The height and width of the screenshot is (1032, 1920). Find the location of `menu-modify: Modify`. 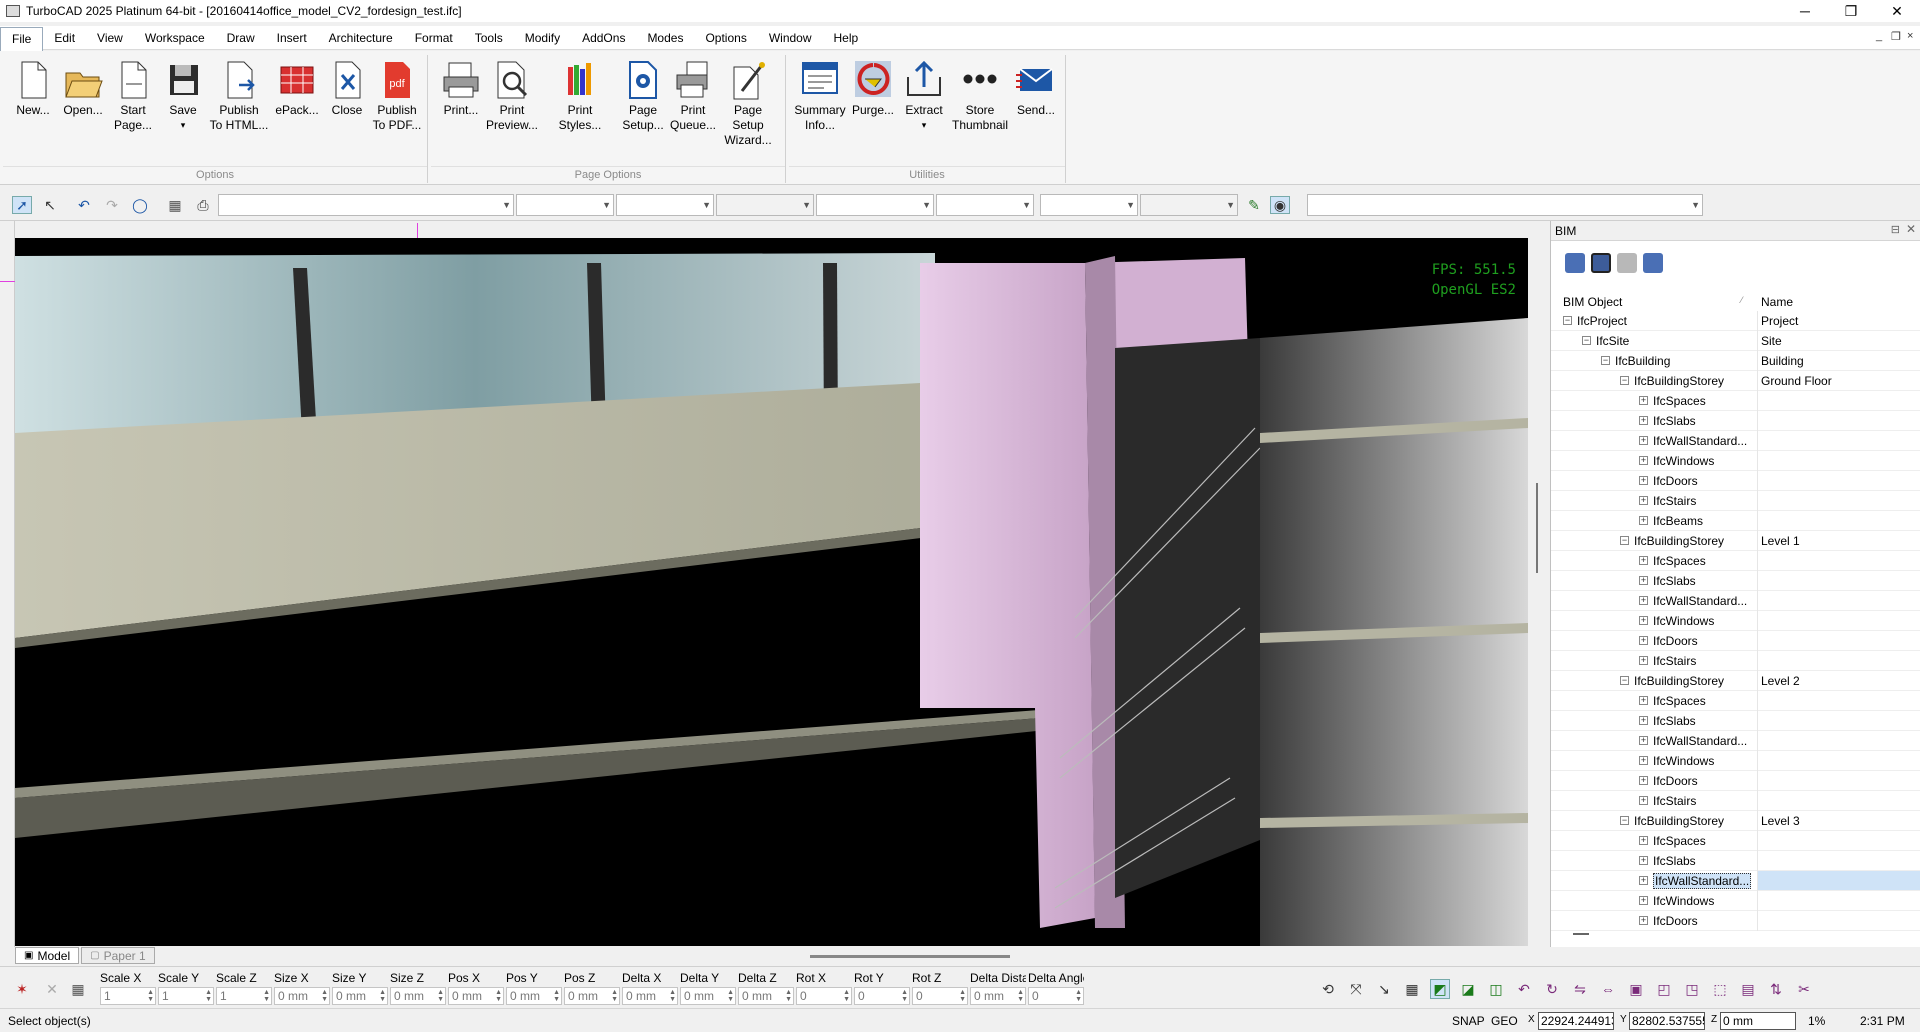

menu-modify: Modify is located at coordinates (542, 38).